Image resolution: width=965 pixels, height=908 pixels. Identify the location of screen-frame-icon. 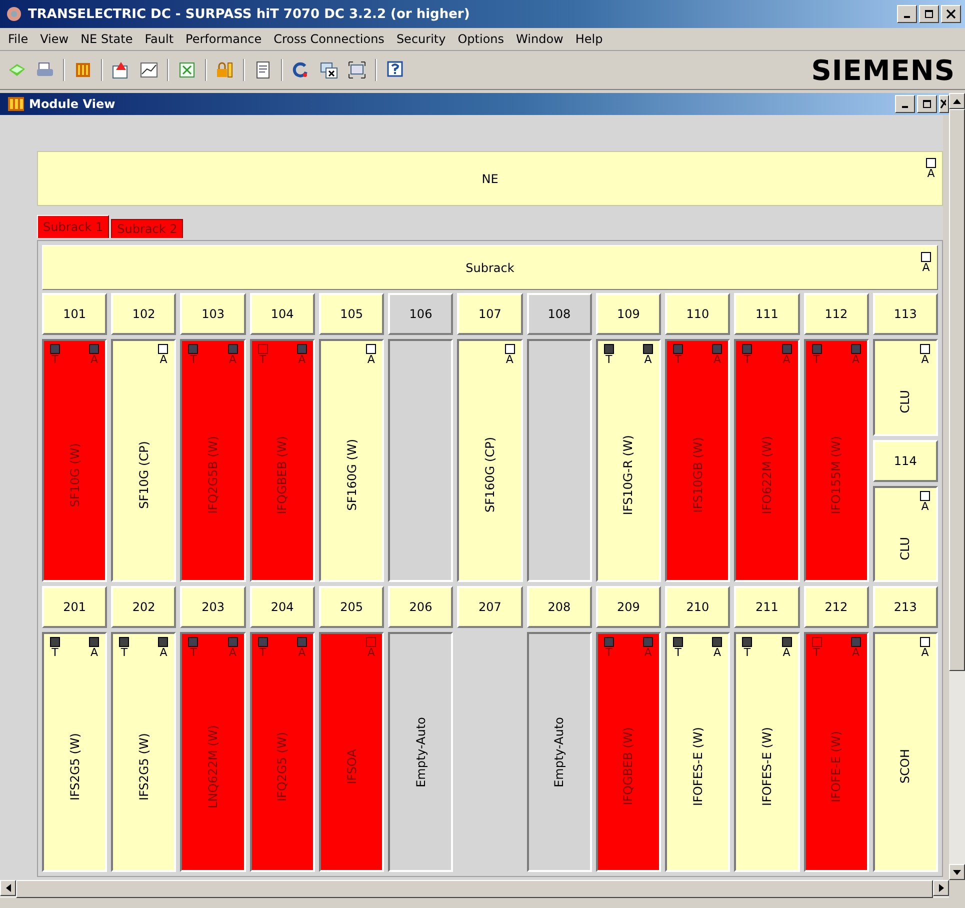
(357, 70).